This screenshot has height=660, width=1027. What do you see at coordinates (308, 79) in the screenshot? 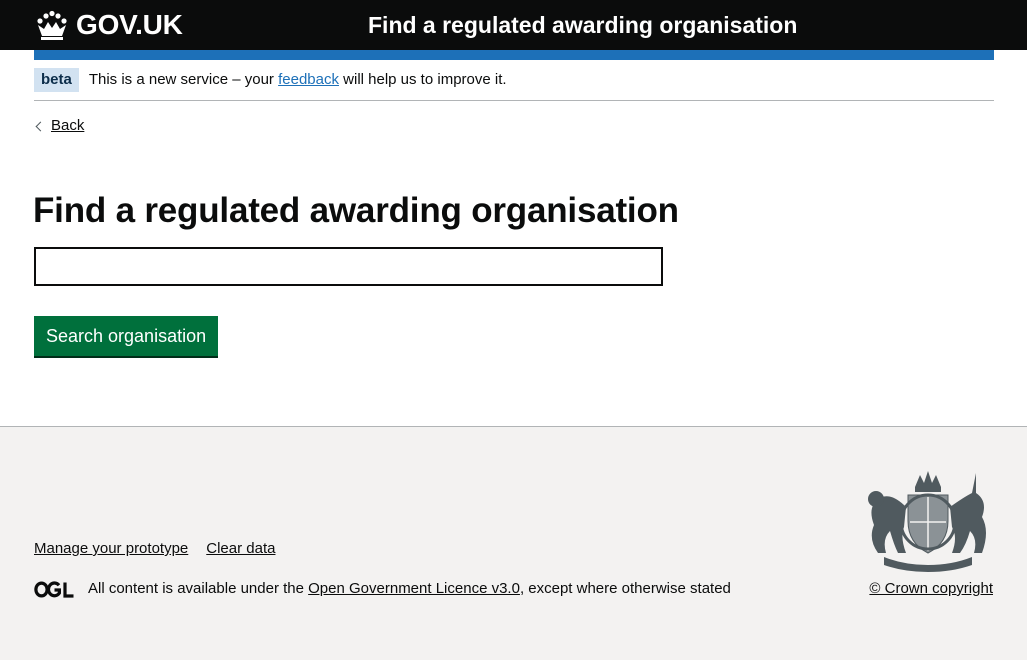
I see `feedback-link: feedback` at bounding box center [308, 79].